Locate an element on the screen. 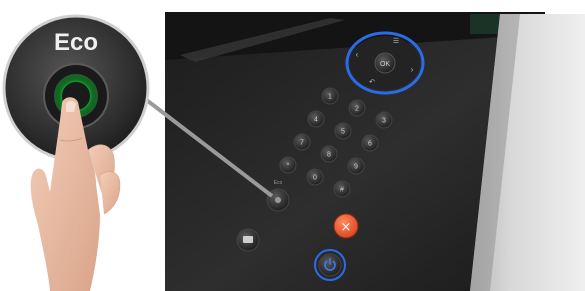 The height and width of the screenshot is (291, 585). keypad-key-label: 6 is located at coordinates (370, 144).